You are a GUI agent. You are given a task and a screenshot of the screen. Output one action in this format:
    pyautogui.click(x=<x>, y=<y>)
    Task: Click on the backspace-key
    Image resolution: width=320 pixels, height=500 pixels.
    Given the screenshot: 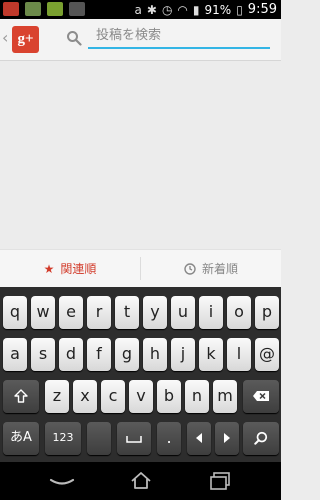 What is the action you would take?
    pyautogui.click(x=261, y=396)
    